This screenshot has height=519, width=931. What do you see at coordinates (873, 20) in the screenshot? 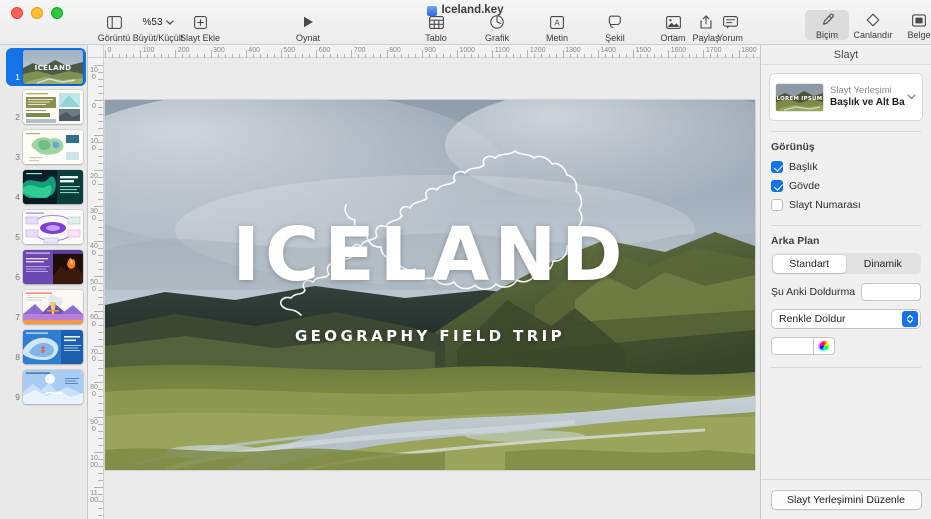
I see `diamond-icon` at bounding box center [873, 20].